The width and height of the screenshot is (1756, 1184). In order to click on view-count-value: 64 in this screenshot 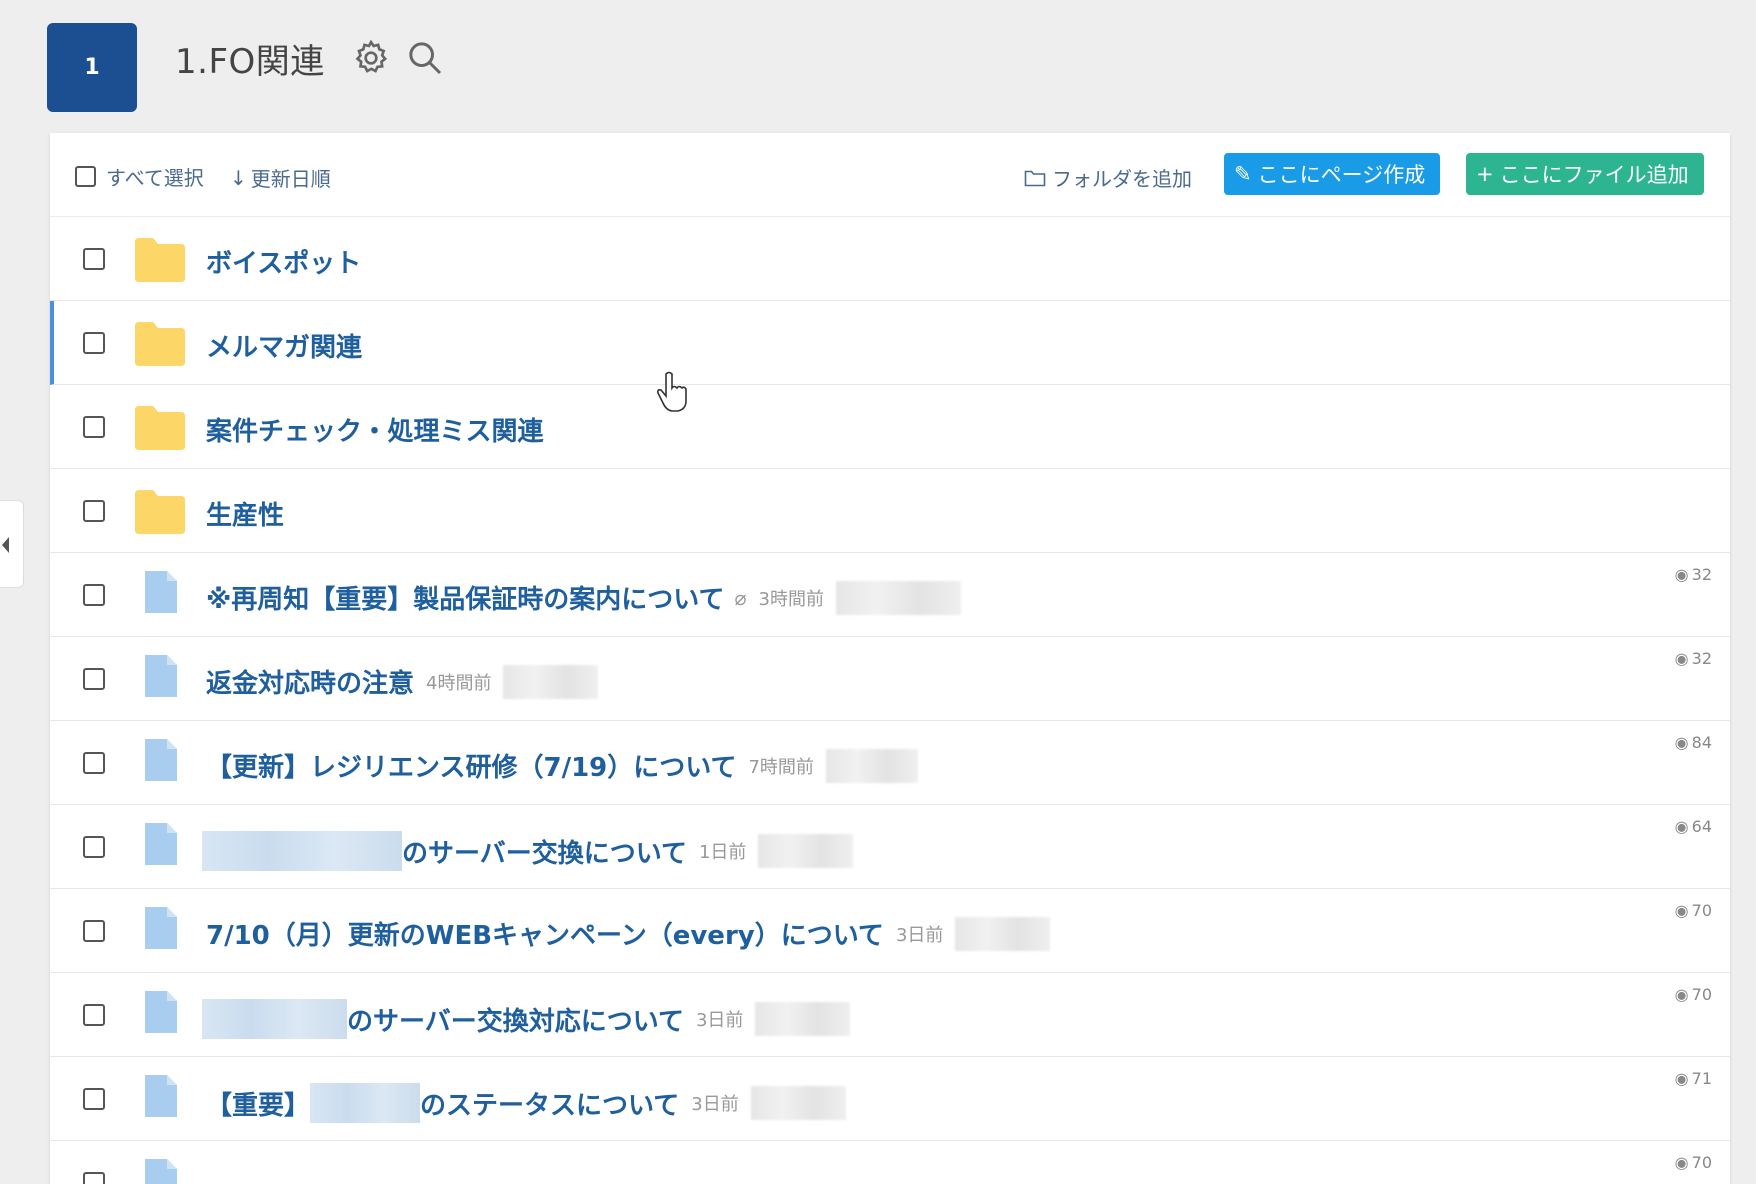, I will do `click(1701, 826)`.